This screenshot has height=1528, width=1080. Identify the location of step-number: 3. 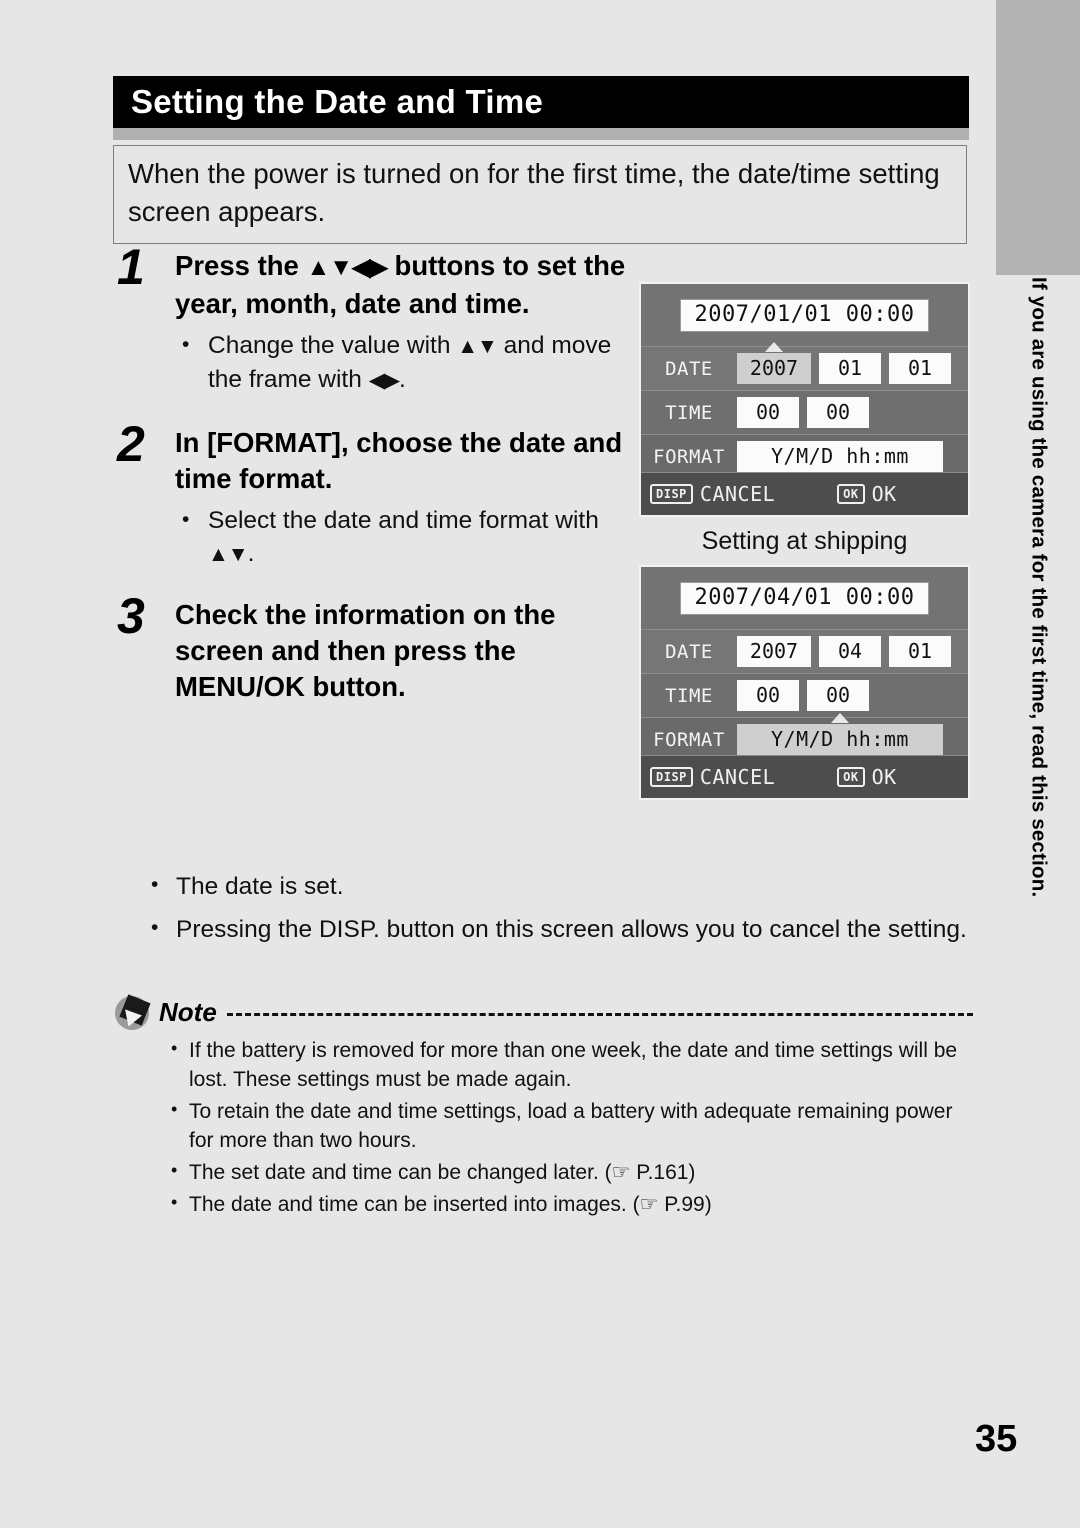
(131, 616).